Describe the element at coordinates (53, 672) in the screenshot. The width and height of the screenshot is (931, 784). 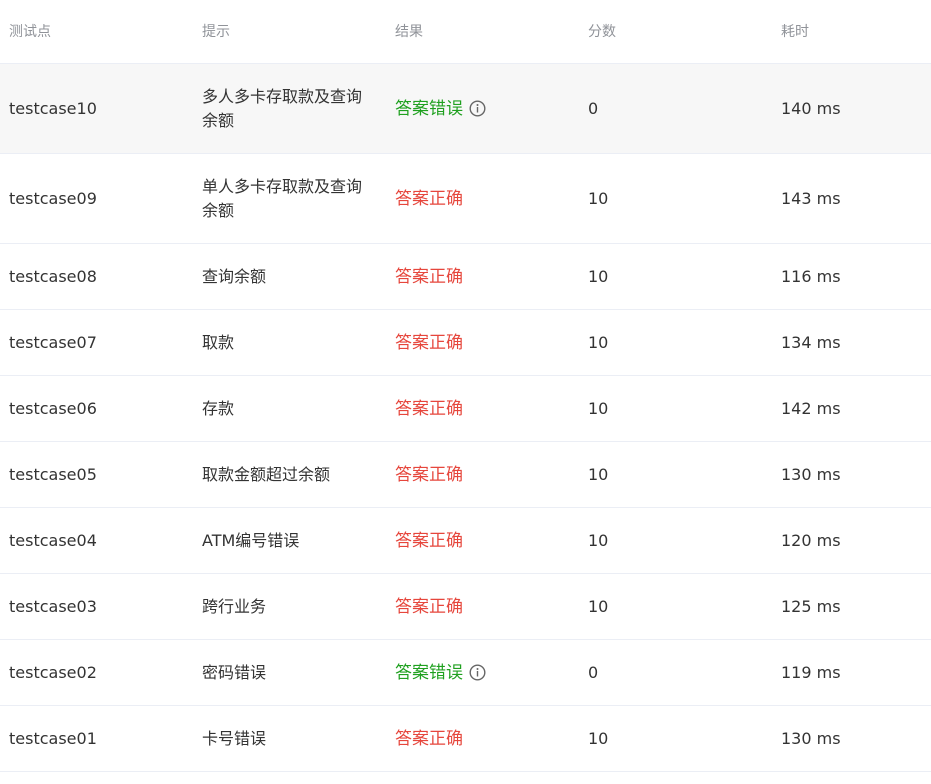
I see `testcase-name: testcase02` at that location.